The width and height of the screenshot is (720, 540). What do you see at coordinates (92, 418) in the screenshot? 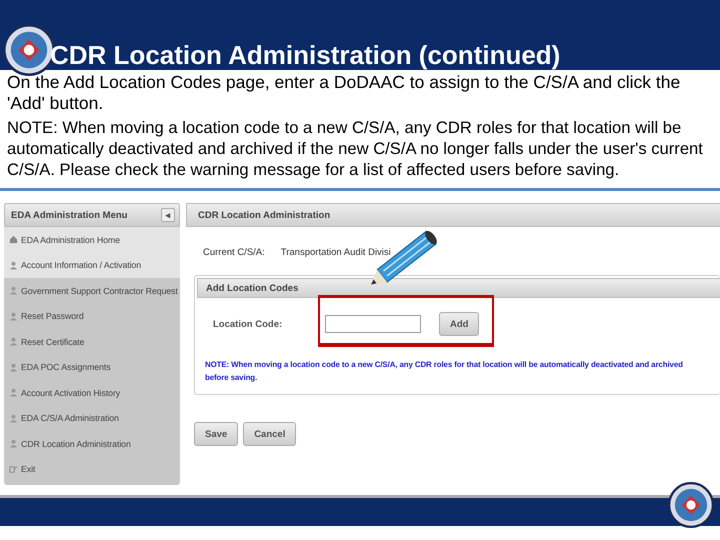
I see `menu-item: EDA C/S/A Administration` at bounding box center [92, 418].